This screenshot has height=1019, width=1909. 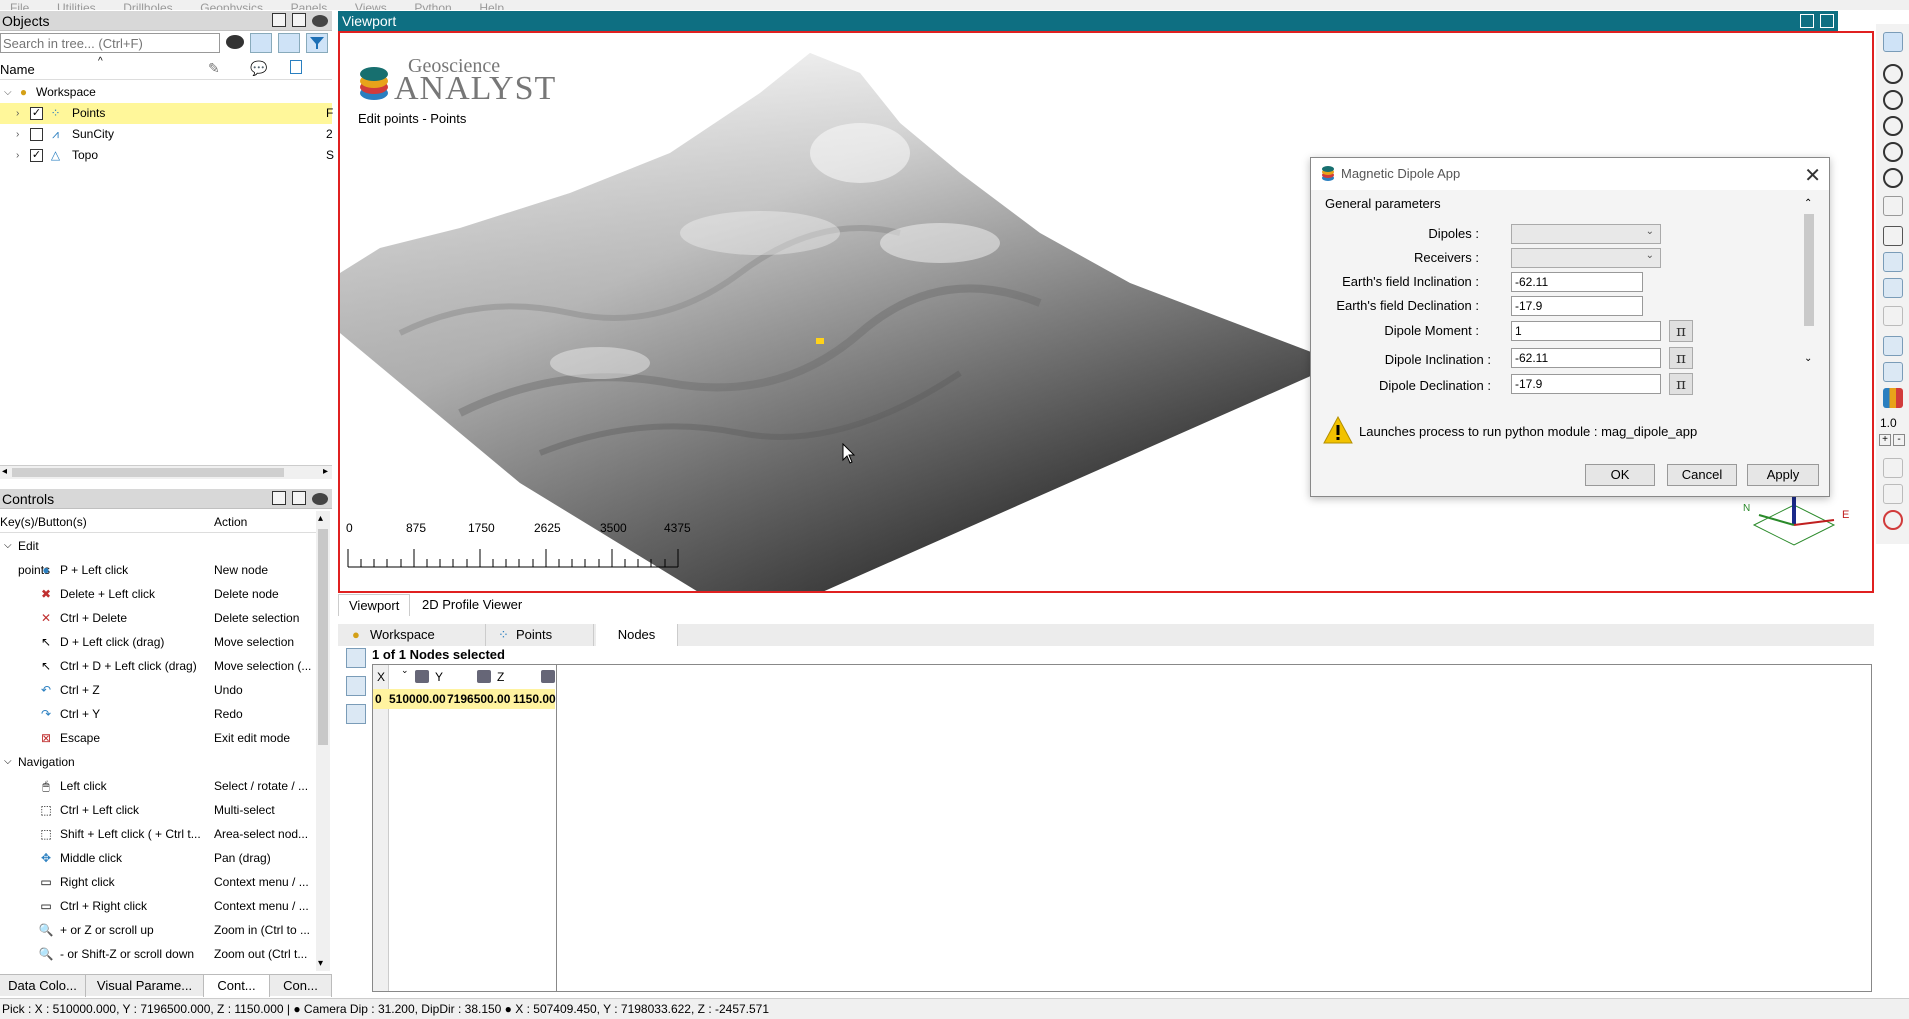 What do you see at coordinates (289, 43) in the screenshot?
I see `filter-group-icon` at bounding box center [289, 43].